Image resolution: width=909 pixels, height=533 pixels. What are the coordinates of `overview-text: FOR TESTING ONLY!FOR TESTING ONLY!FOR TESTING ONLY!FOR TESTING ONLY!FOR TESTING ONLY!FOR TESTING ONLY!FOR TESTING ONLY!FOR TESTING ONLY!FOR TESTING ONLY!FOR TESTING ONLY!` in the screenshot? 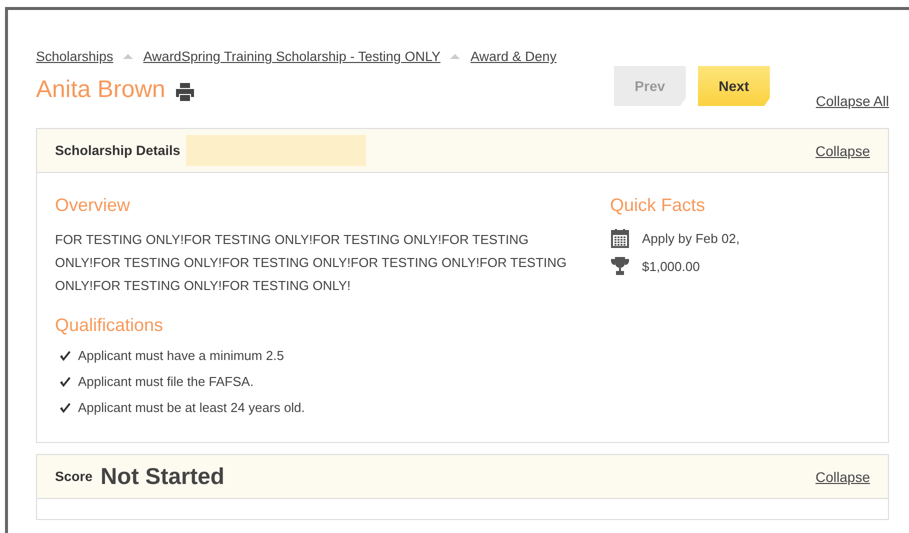 It's located at (311, 263).